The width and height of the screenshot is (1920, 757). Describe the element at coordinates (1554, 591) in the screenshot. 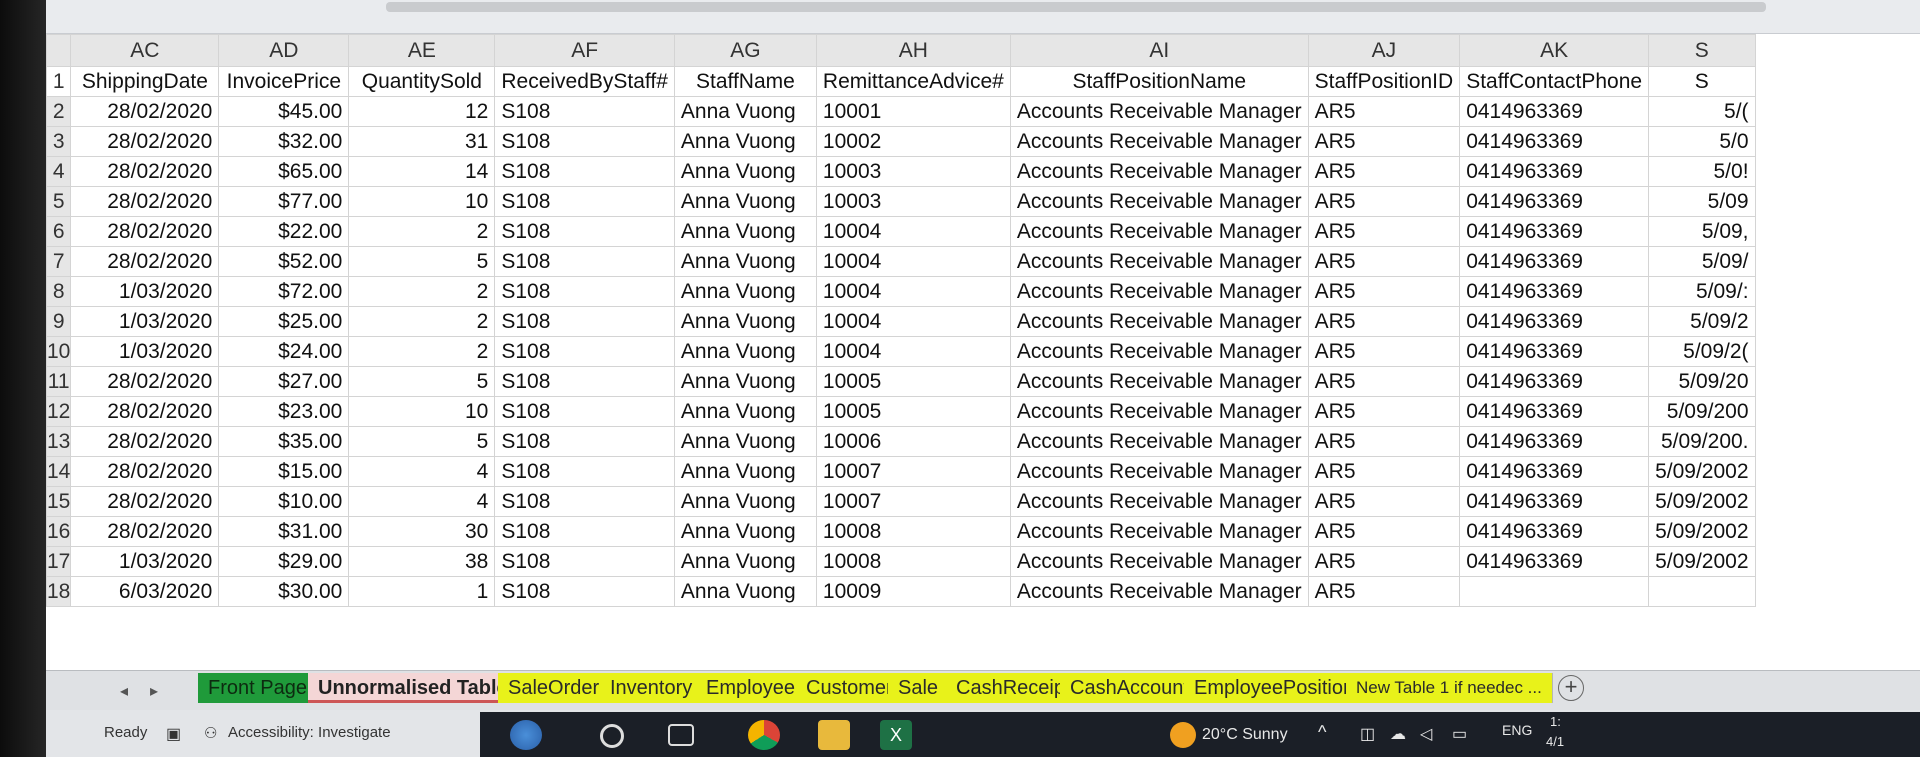

I see `cell-phone` at that location.